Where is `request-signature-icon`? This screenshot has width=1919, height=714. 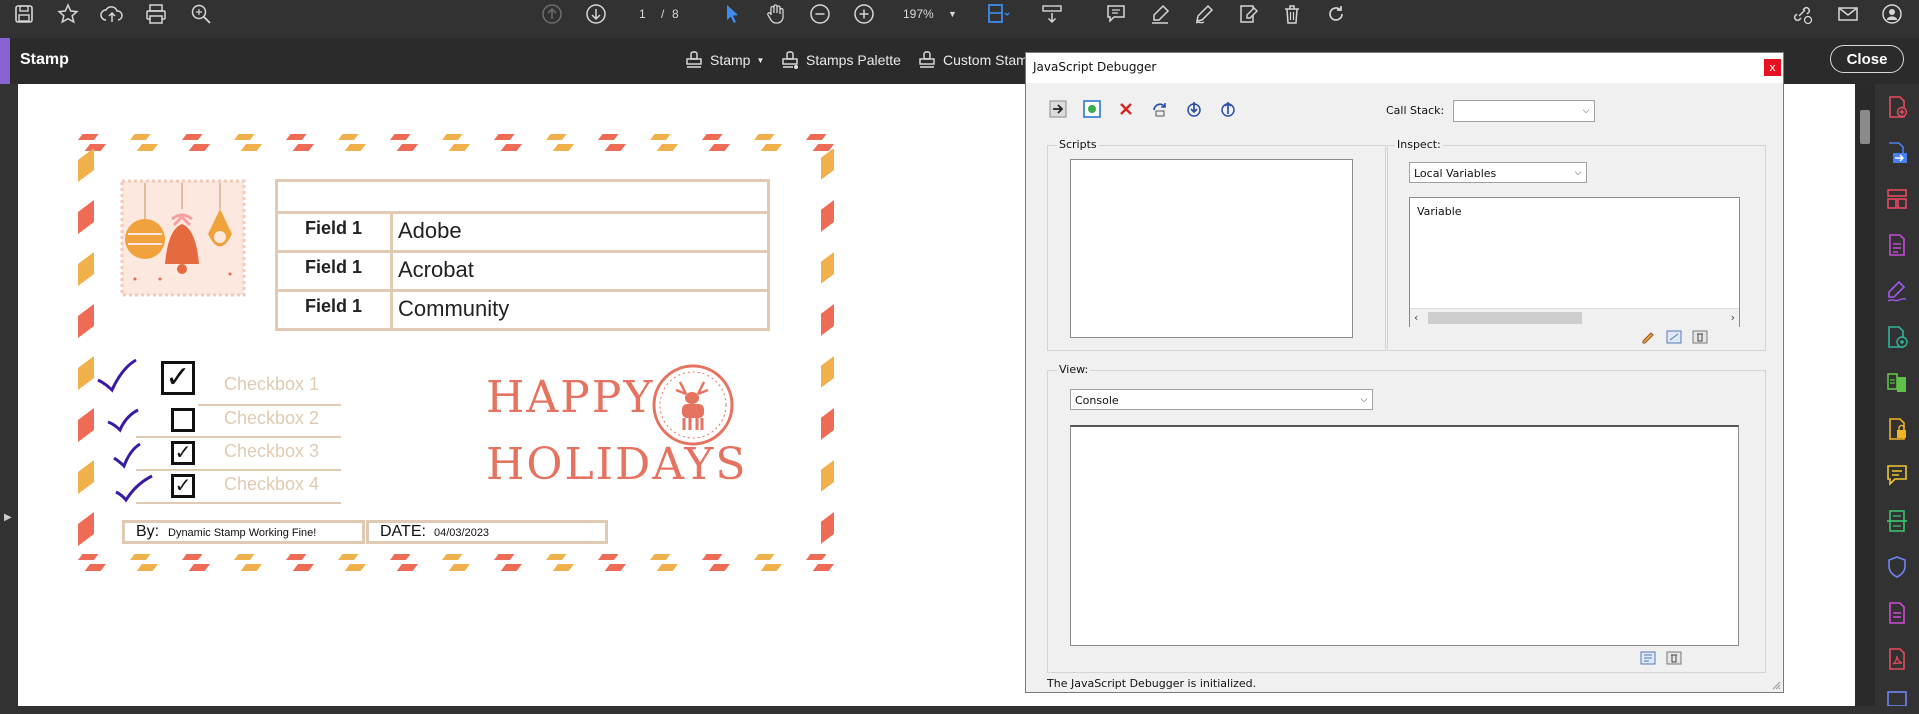 request-signature-icon is located at coordinates (1897, 337).